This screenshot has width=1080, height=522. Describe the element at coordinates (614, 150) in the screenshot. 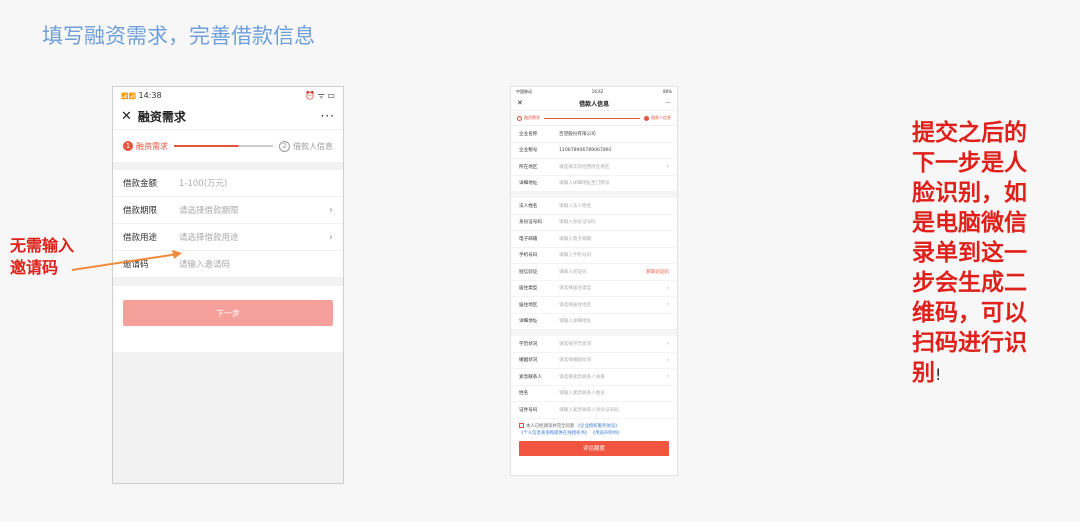

I see `tax-id-input: 110678906789067891` at that location.